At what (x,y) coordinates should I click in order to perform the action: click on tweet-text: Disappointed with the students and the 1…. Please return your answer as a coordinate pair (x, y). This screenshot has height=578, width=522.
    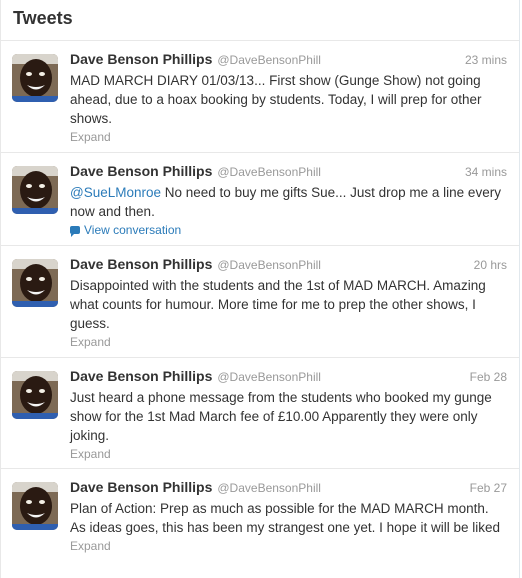
    Looking at the image, I should click on (288, 304).